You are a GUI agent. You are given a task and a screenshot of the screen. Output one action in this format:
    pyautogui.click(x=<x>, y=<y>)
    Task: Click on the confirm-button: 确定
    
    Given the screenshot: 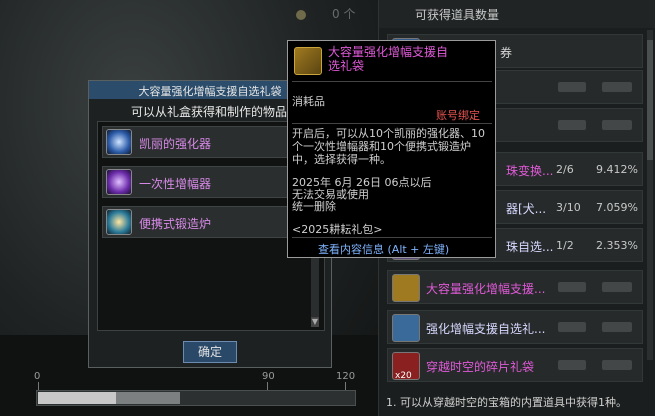 What is the action you would take?
    pyautogui.click(x=210, y=352)
    